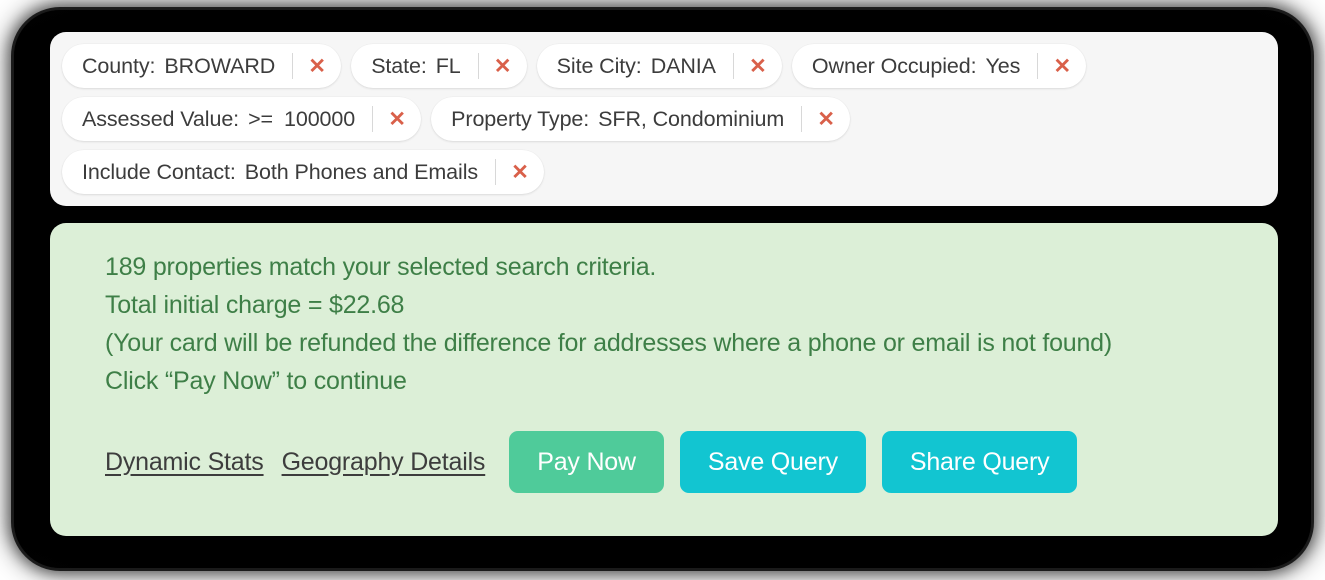 The height and width of the screenshot is (580, 1325). I want to click on filter-chip: County: BROWARD ✕, so click(202, 66).